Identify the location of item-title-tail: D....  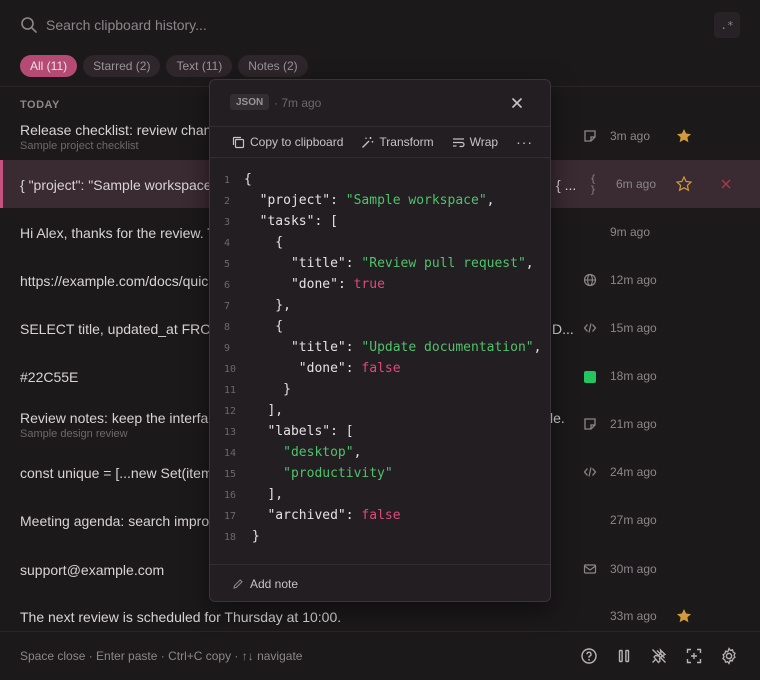
(563, 329).